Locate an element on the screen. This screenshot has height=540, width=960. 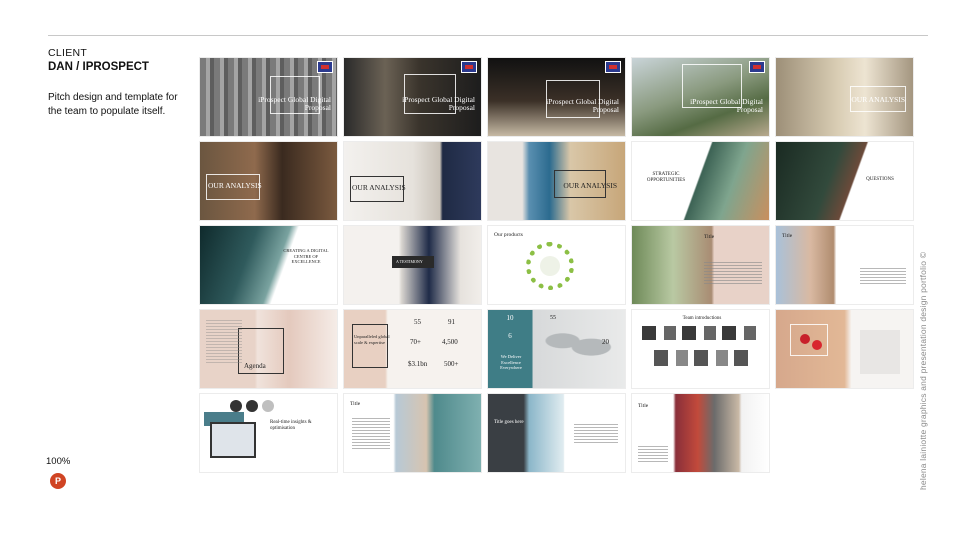
slide-thumbnail: Our products is located at coordinates (556, 265).